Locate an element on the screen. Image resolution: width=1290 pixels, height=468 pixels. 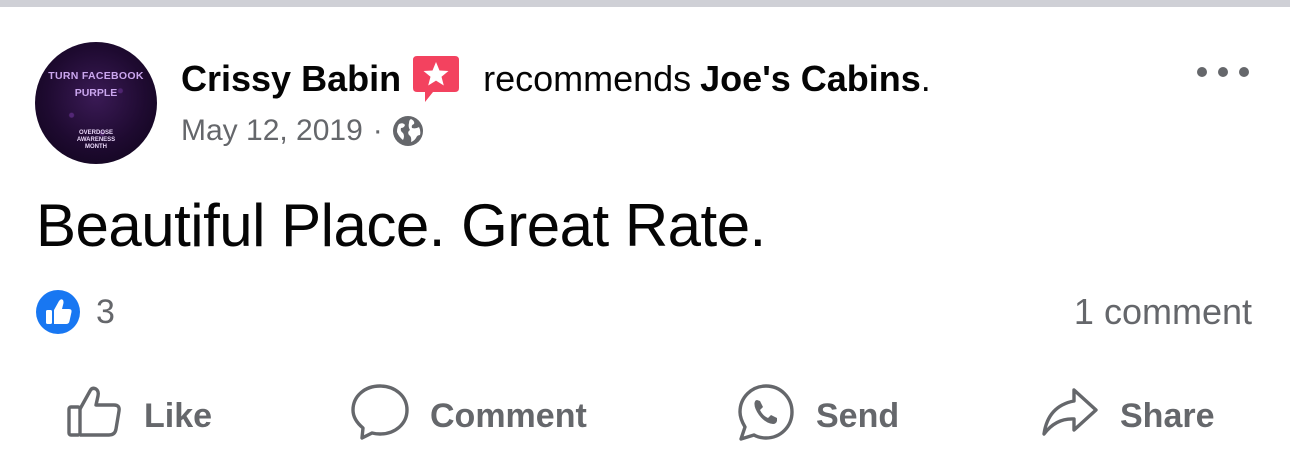
header-period: . is located at coordinates (925, 78).